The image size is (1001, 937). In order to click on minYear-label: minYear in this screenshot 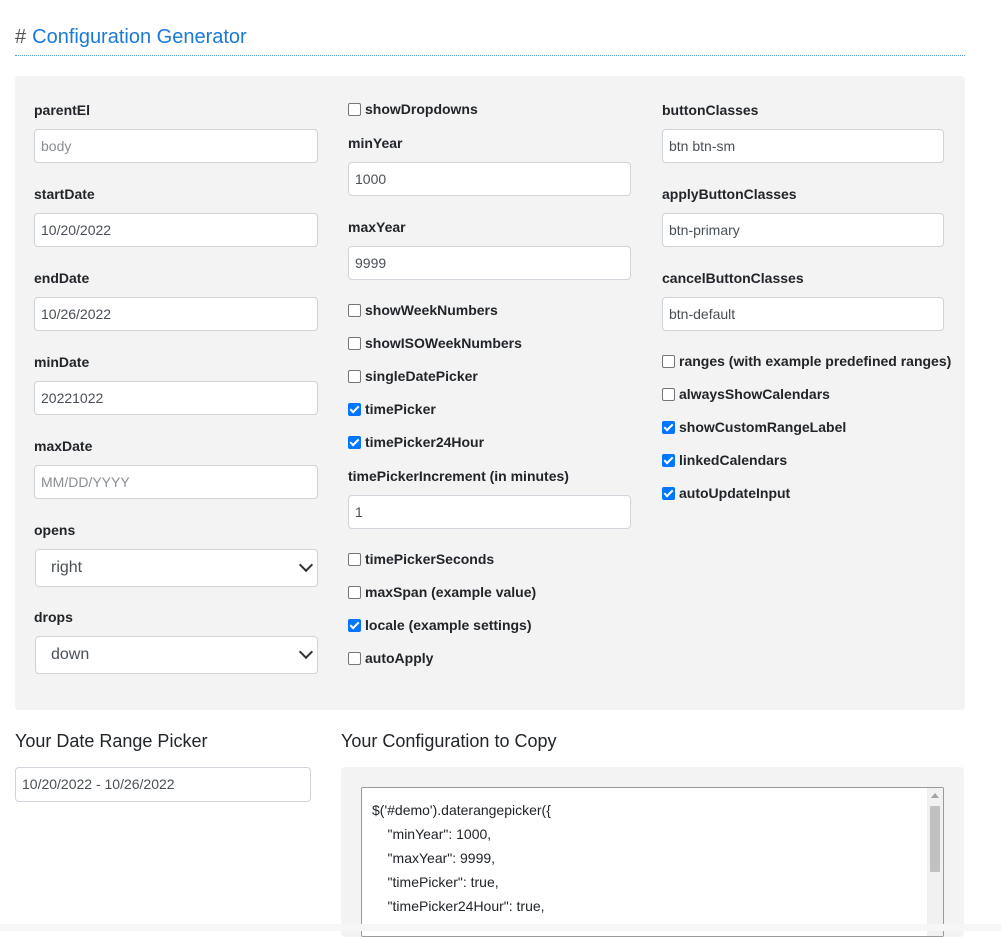, I will do `click(375, 143)`.